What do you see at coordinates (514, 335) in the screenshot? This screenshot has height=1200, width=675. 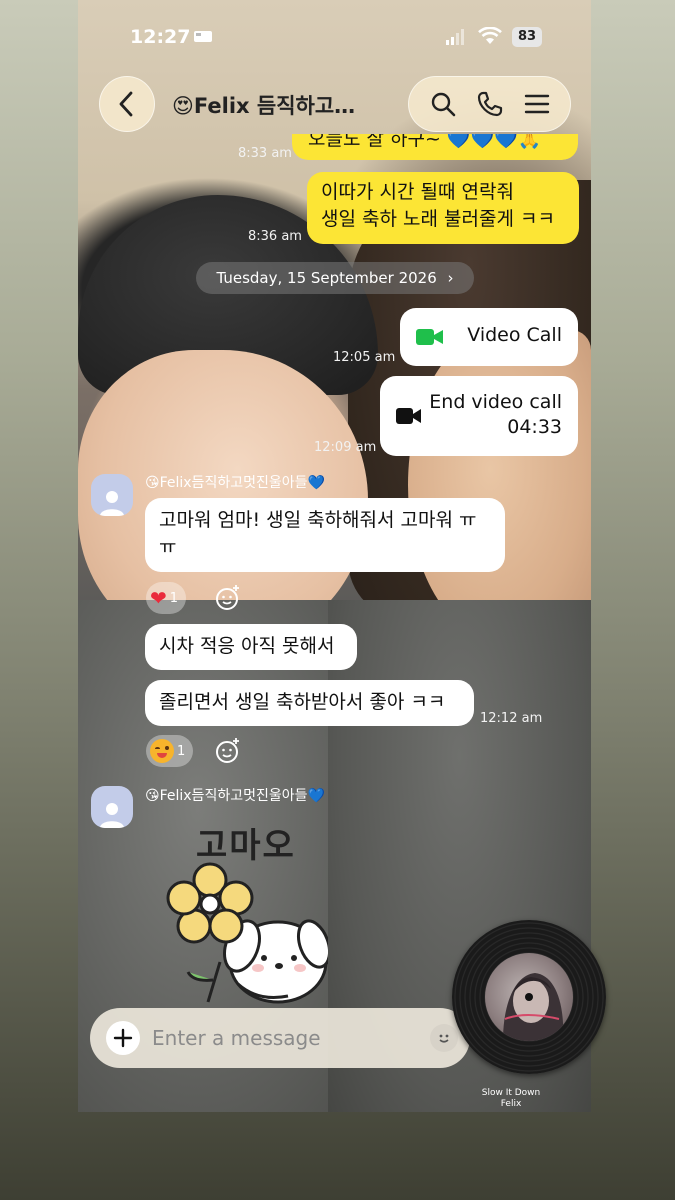 I see `call-label: Video Call` at bounding box center [514, 335].